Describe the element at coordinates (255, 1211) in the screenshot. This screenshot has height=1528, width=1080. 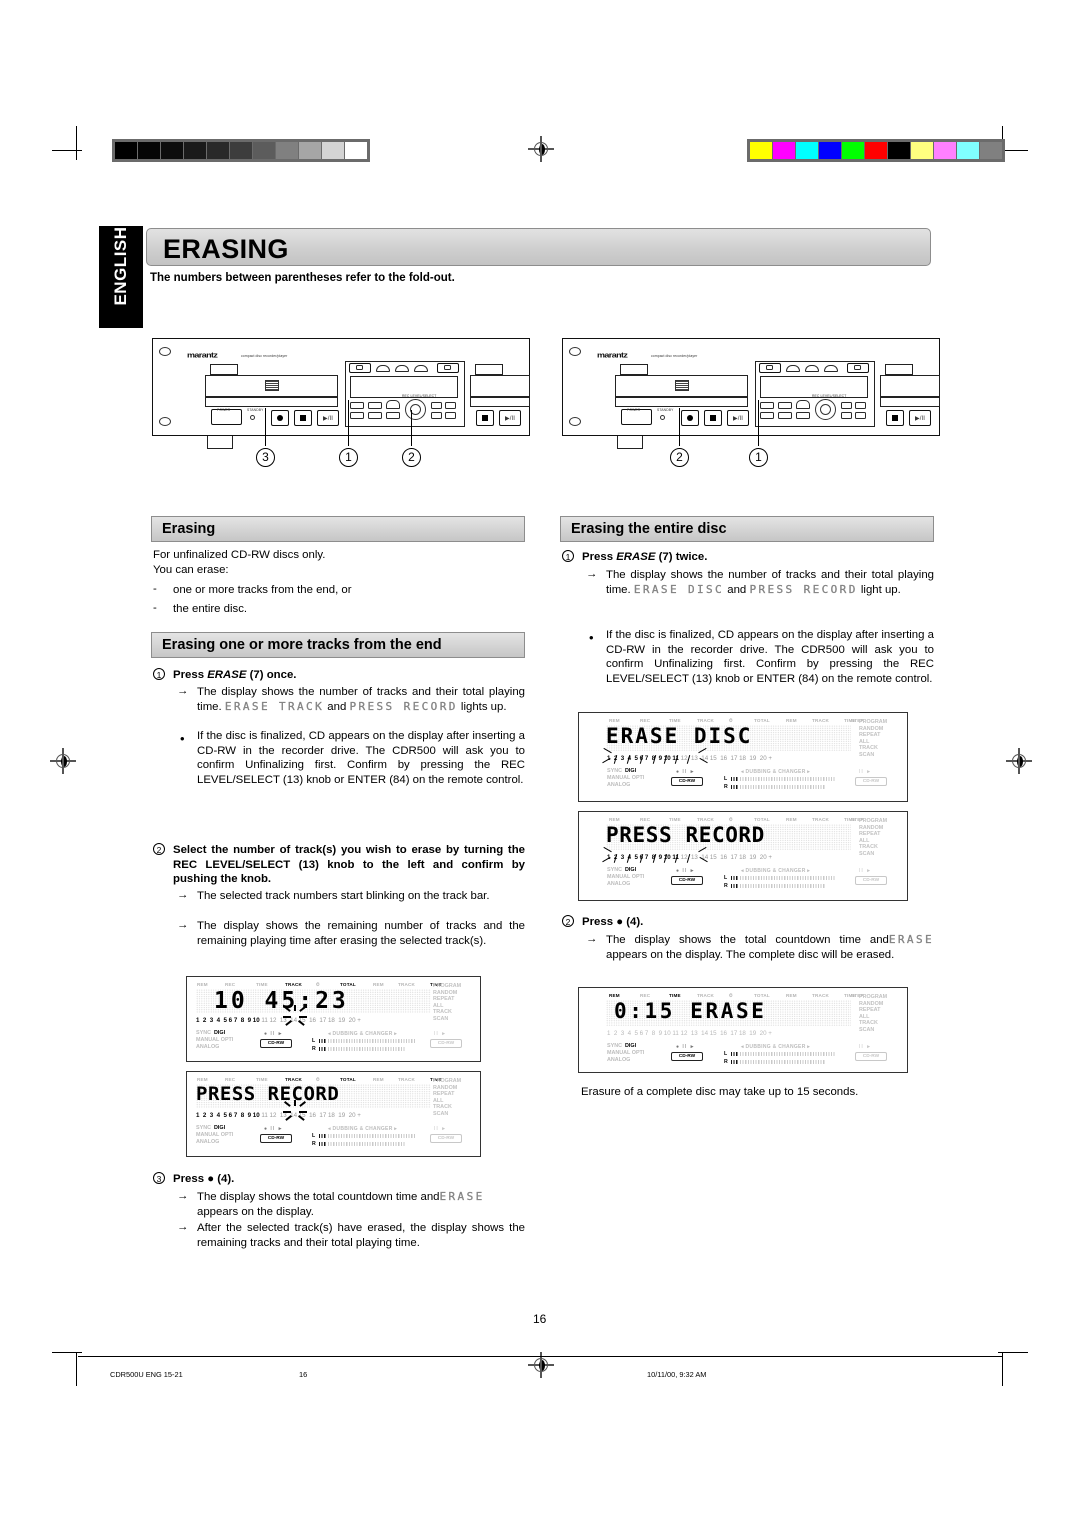
I see `step-3-arrow-b: appears on the display.` at that location.